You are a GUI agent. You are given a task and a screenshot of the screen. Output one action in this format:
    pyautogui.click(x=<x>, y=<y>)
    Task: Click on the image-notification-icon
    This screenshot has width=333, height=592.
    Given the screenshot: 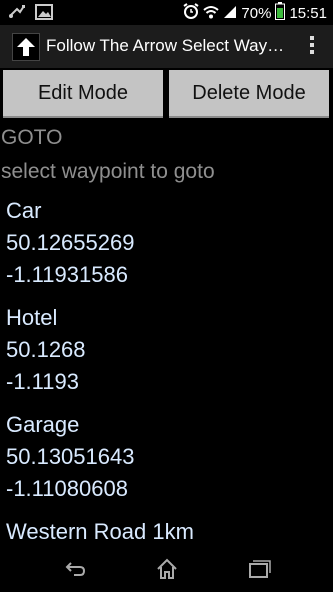 What is the action you would take?
    pyautogui.click(x=44, y=14)
    